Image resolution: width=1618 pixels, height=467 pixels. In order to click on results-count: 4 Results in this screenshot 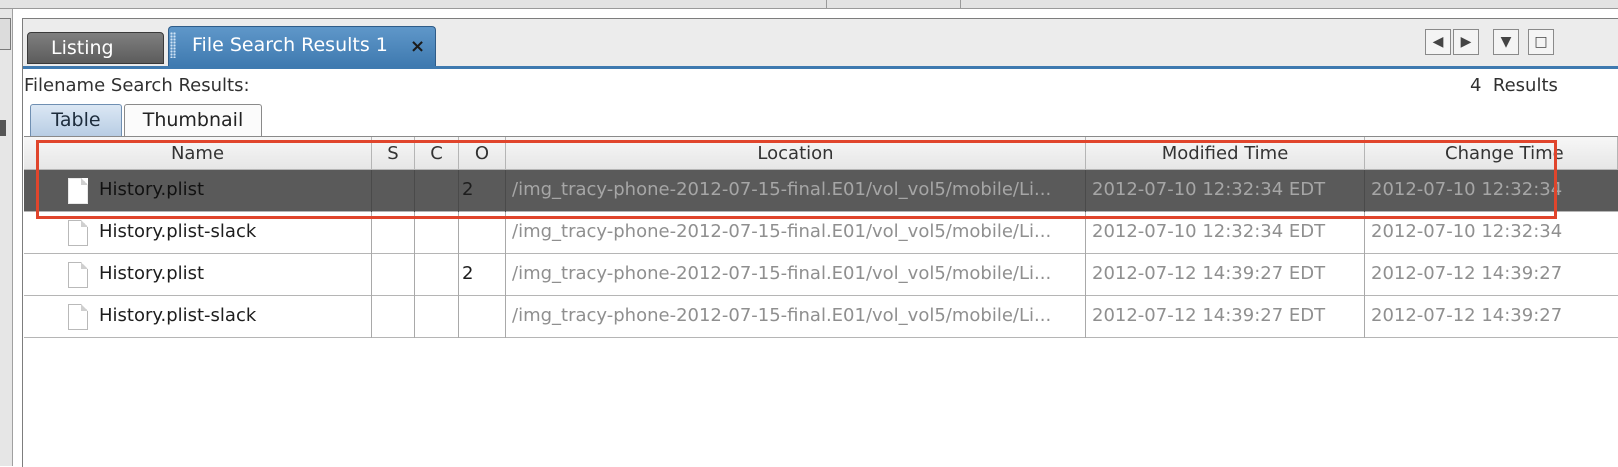, I will do `click(1514, 85)`.